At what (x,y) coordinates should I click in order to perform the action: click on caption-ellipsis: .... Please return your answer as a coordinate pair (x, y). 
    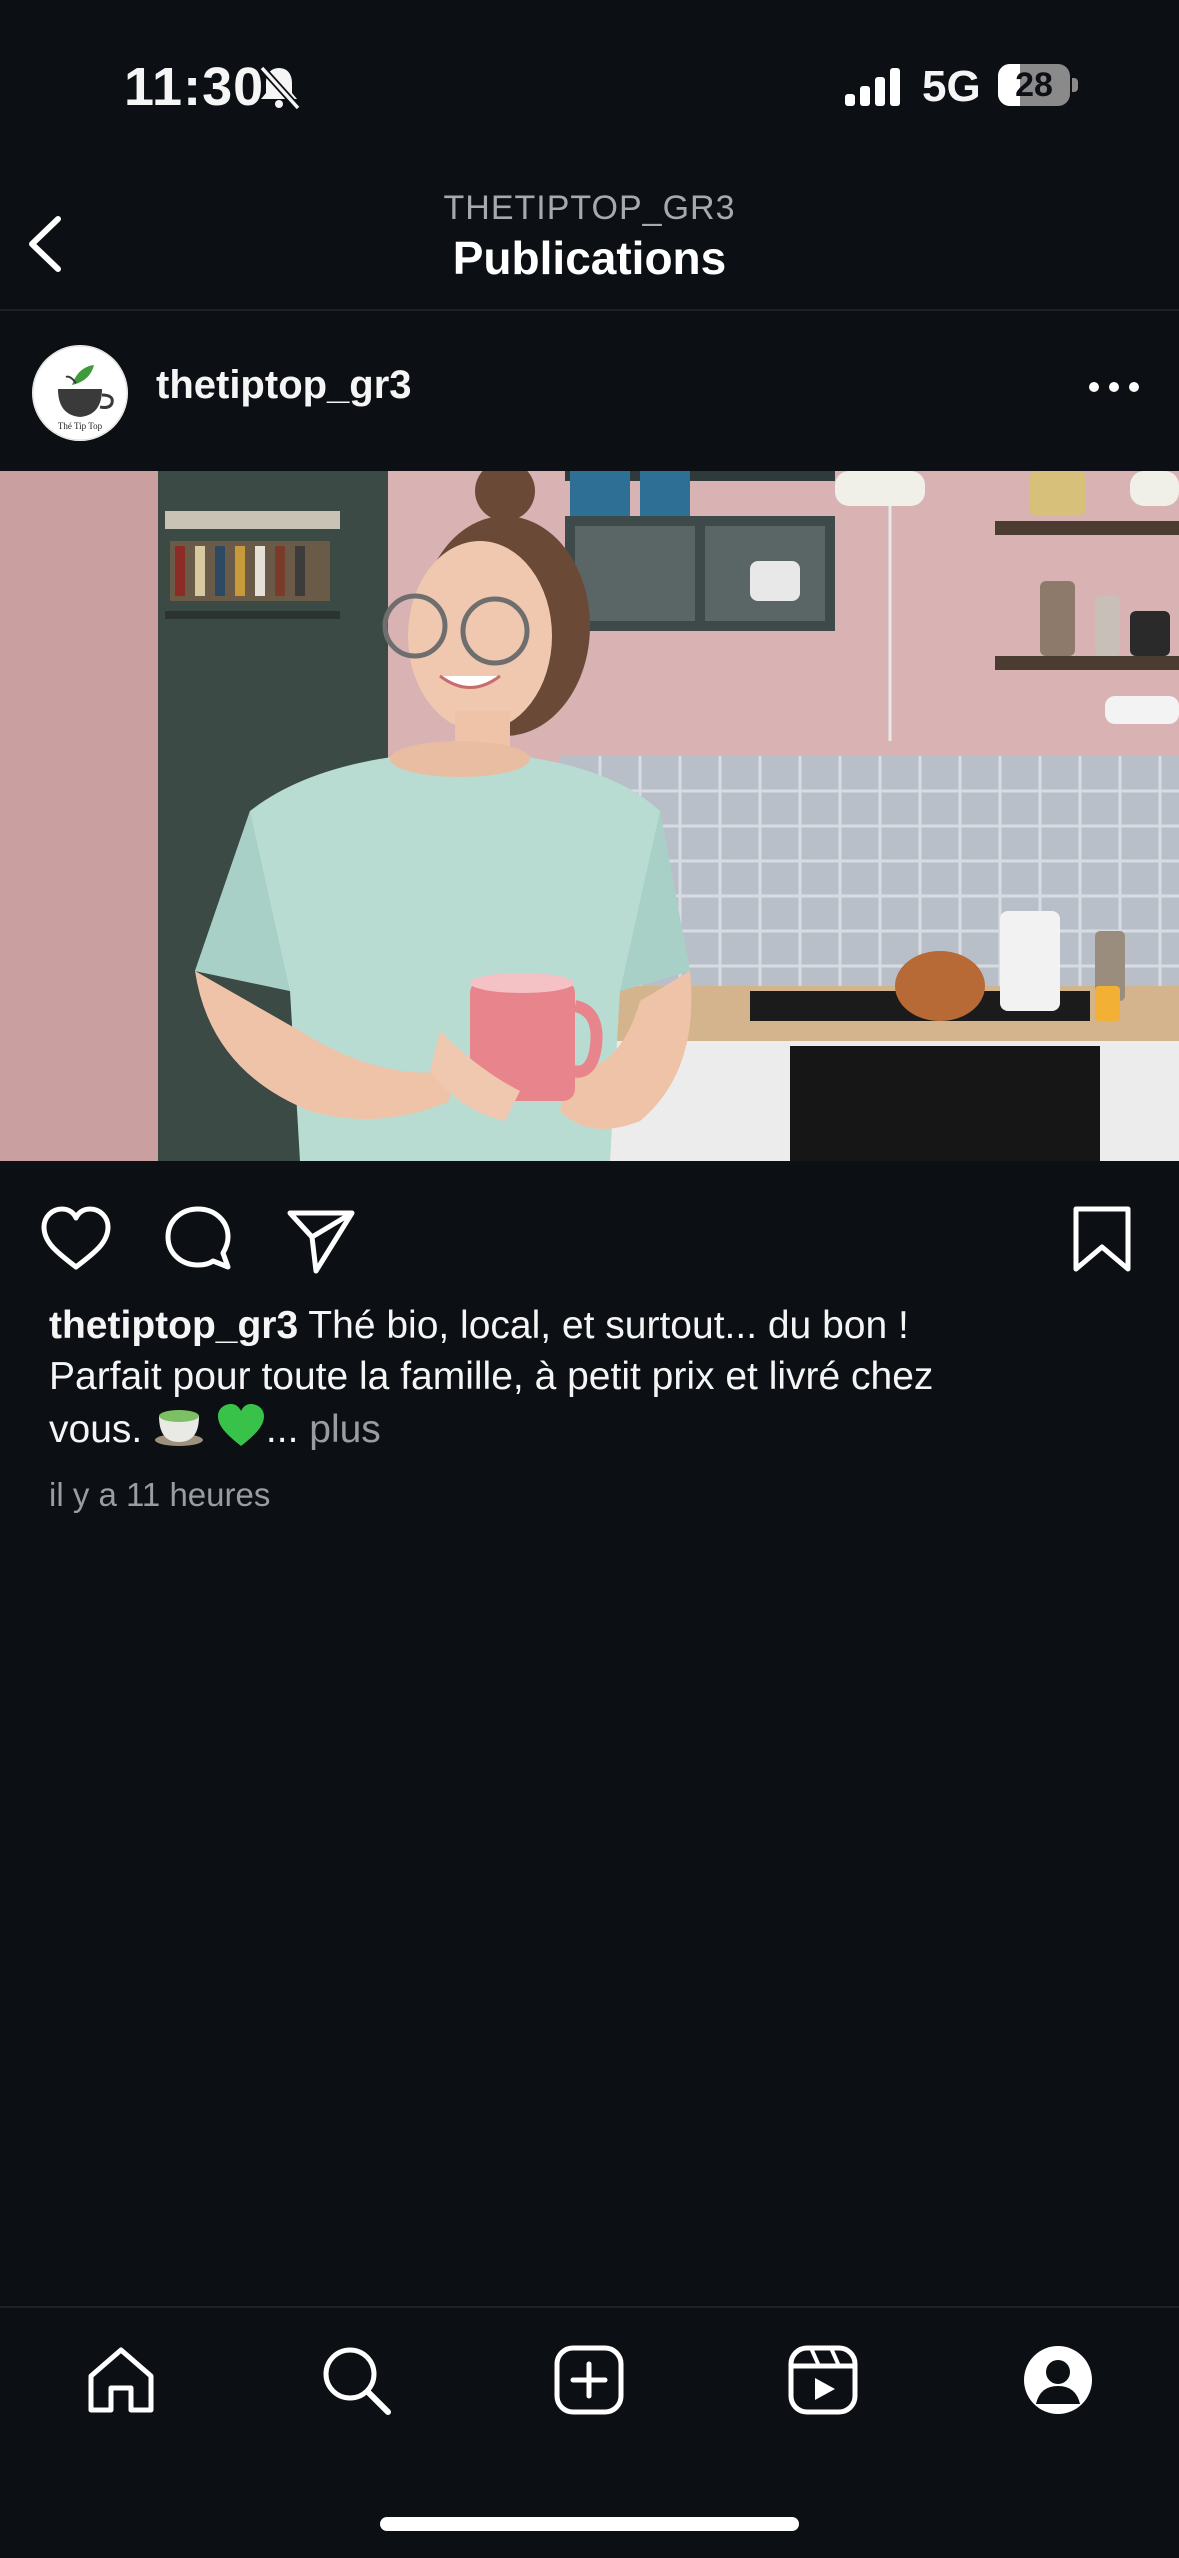
    Looking at the image, I should click on (287, 1429).